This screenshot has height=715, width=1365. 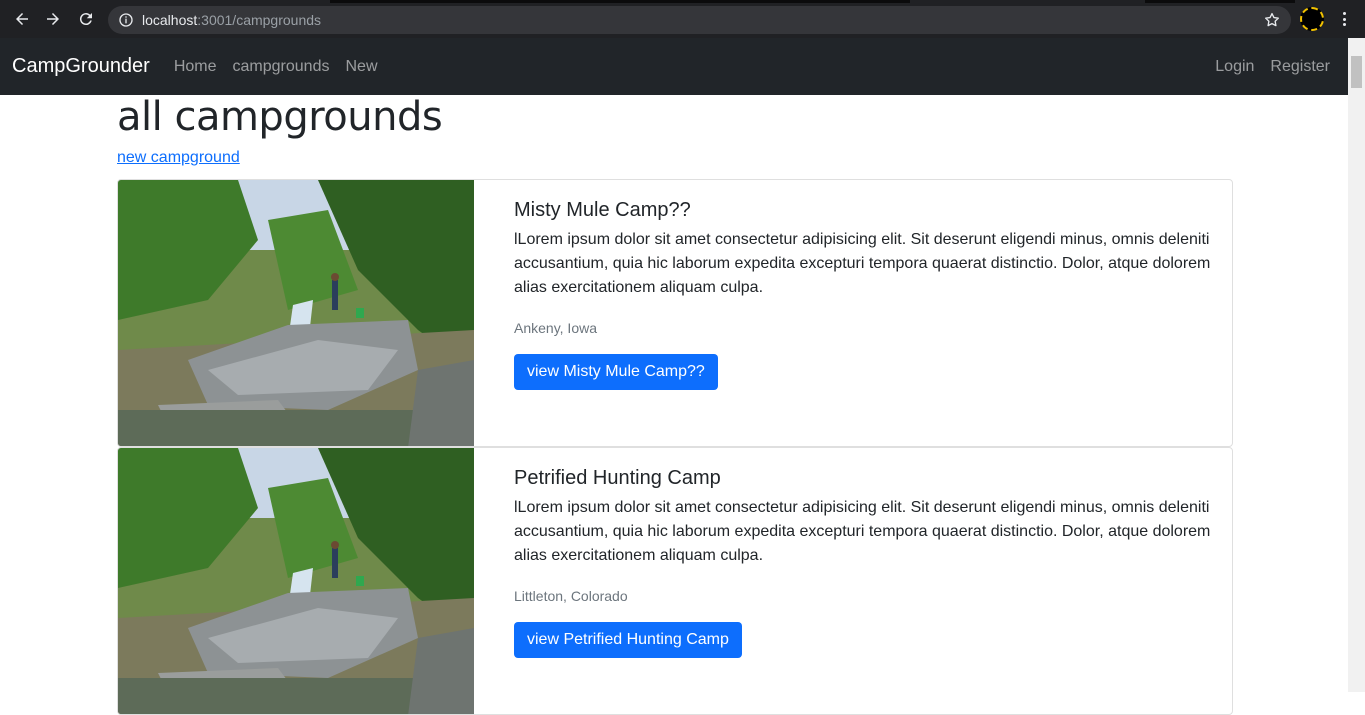 What do you see at coordinates (22, 19) in the screenshot?
I see `back-arrow-icon` at bounding box center [22, 19].